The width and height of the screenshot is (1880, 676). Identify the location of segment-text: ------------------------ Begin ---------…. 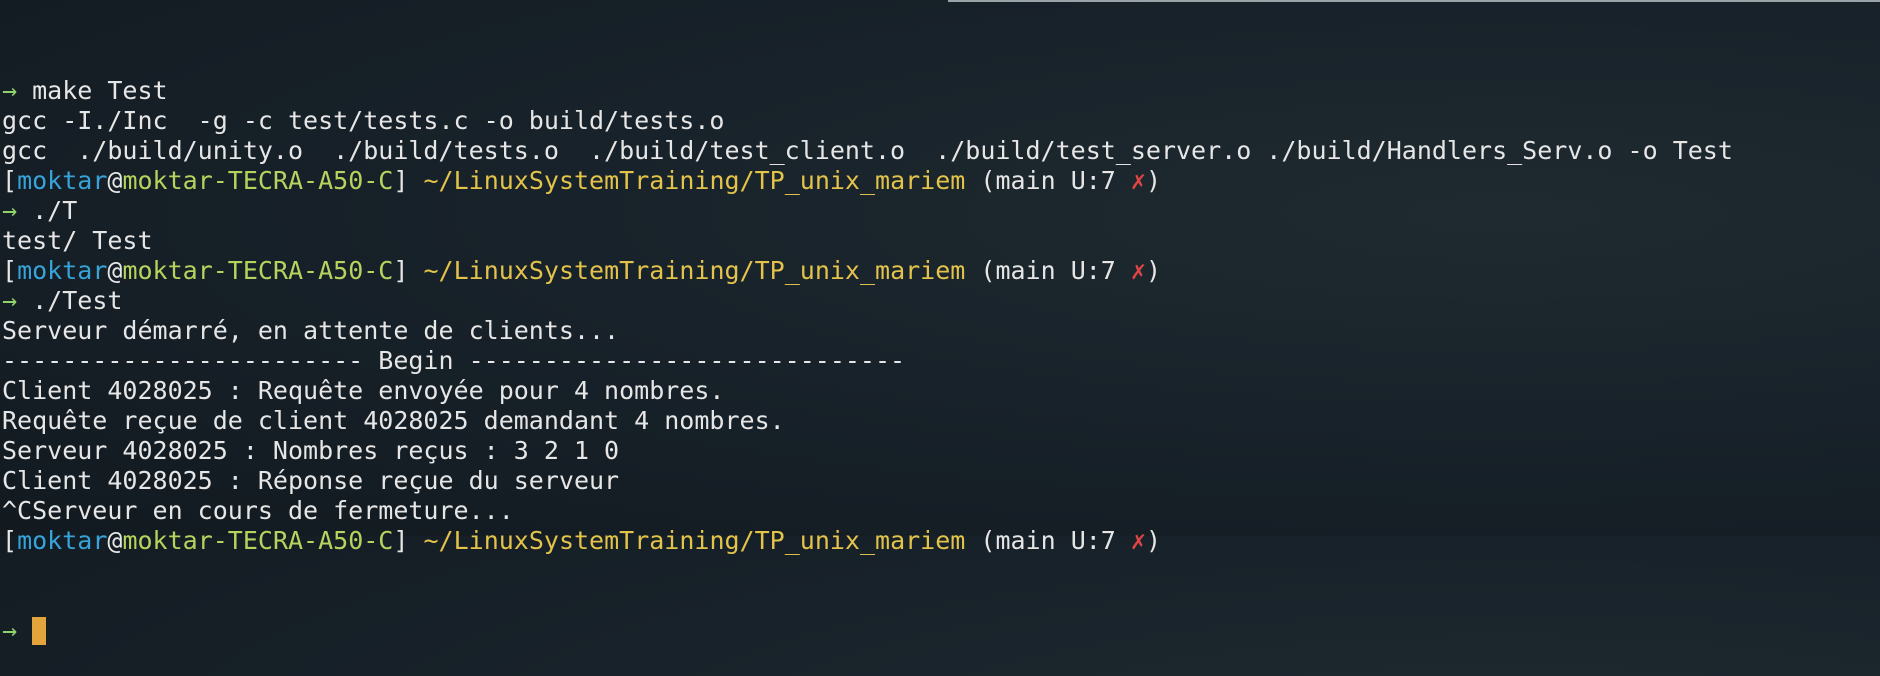
(454, 360).